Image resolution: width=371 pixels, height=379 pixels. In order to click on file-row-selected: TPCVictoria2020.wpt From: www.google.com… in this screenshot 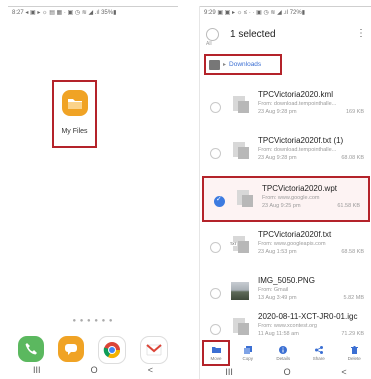, I will do `click(286, 199)`.